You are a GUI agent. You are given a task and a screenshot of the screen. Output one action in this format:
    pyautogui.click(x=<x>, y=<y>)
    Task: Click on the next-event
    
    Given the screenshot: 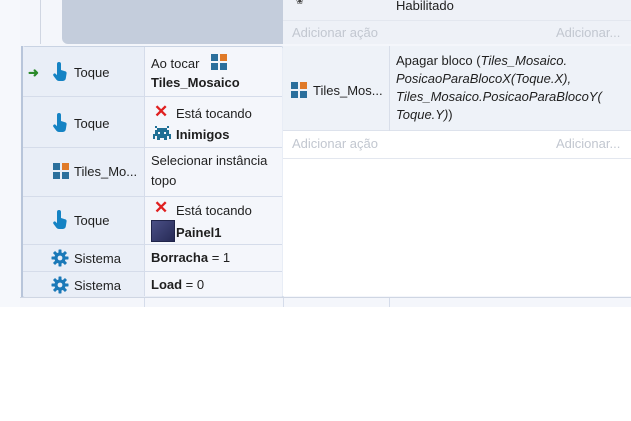 What is the action you would take?
    pyautogui.click(x=325, y=302)
    